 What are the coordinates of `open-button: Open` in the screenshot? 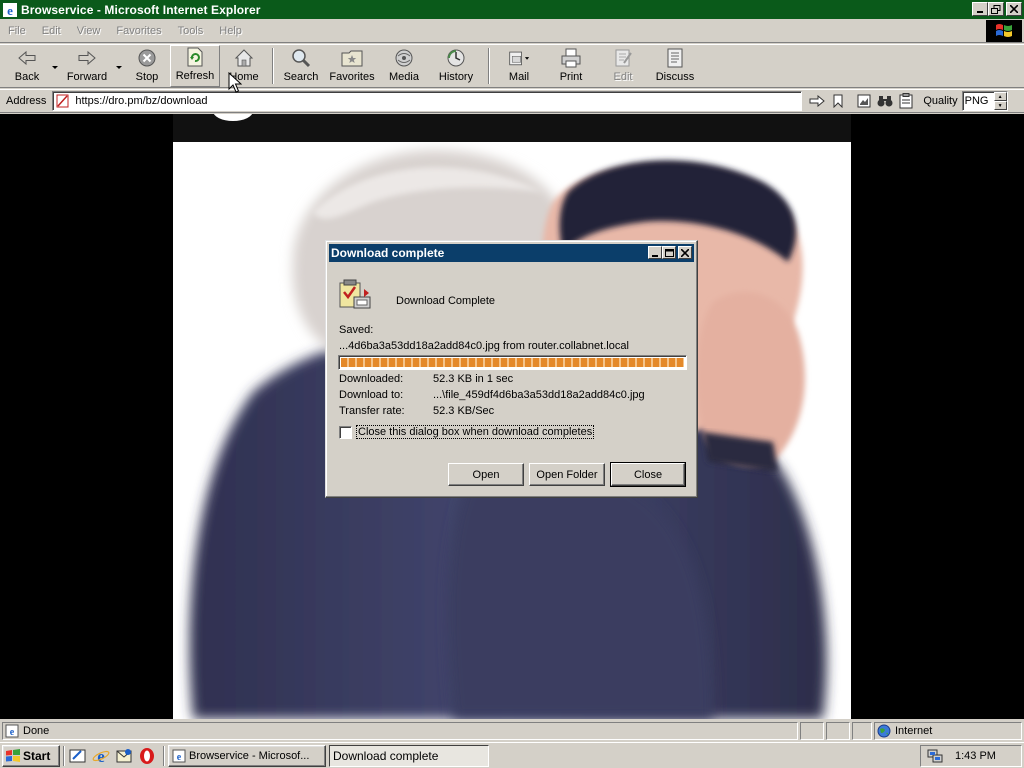 It's located at (486, 474).